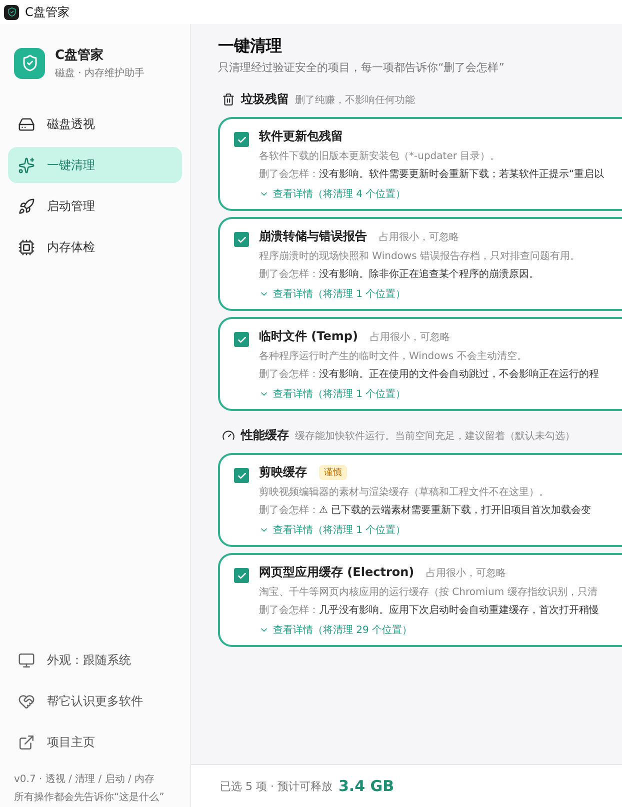  I want to click on trash-icon, so click(228, 99).